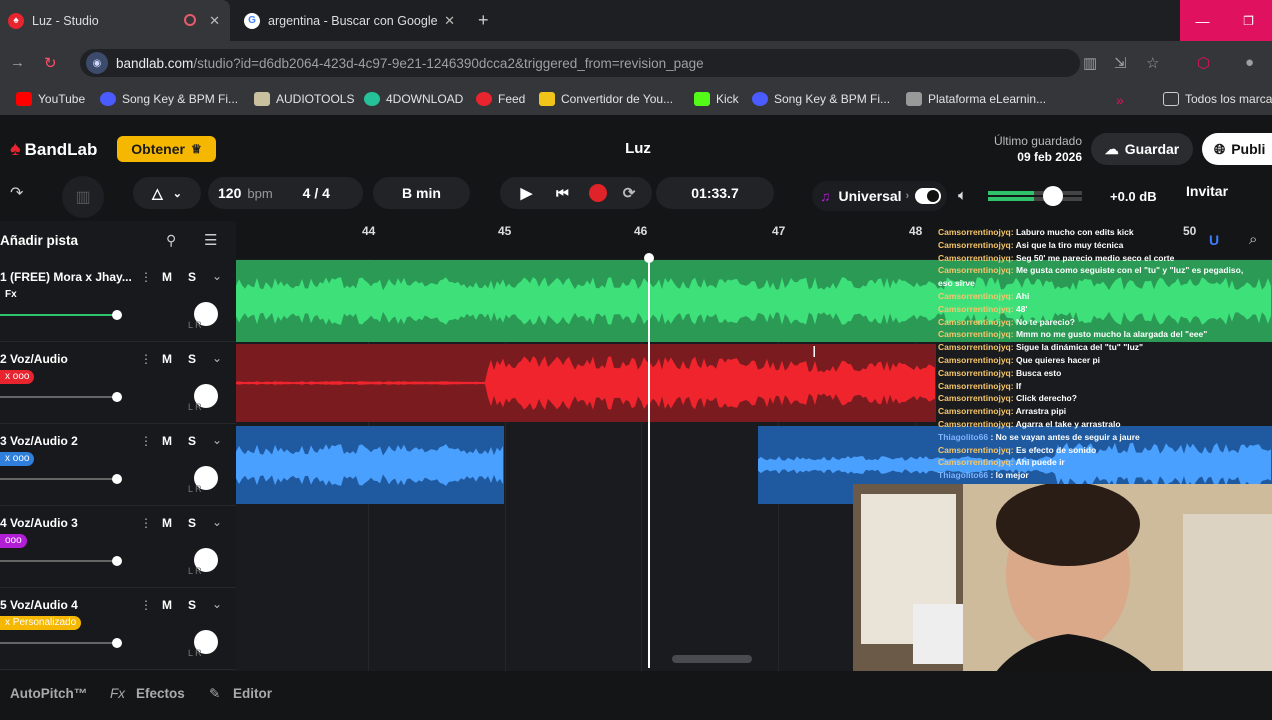 This screenshot has height=720, width=1272. Describe the element at coordinates (649, 462) in the screenshot. I see `playhead` at that location.